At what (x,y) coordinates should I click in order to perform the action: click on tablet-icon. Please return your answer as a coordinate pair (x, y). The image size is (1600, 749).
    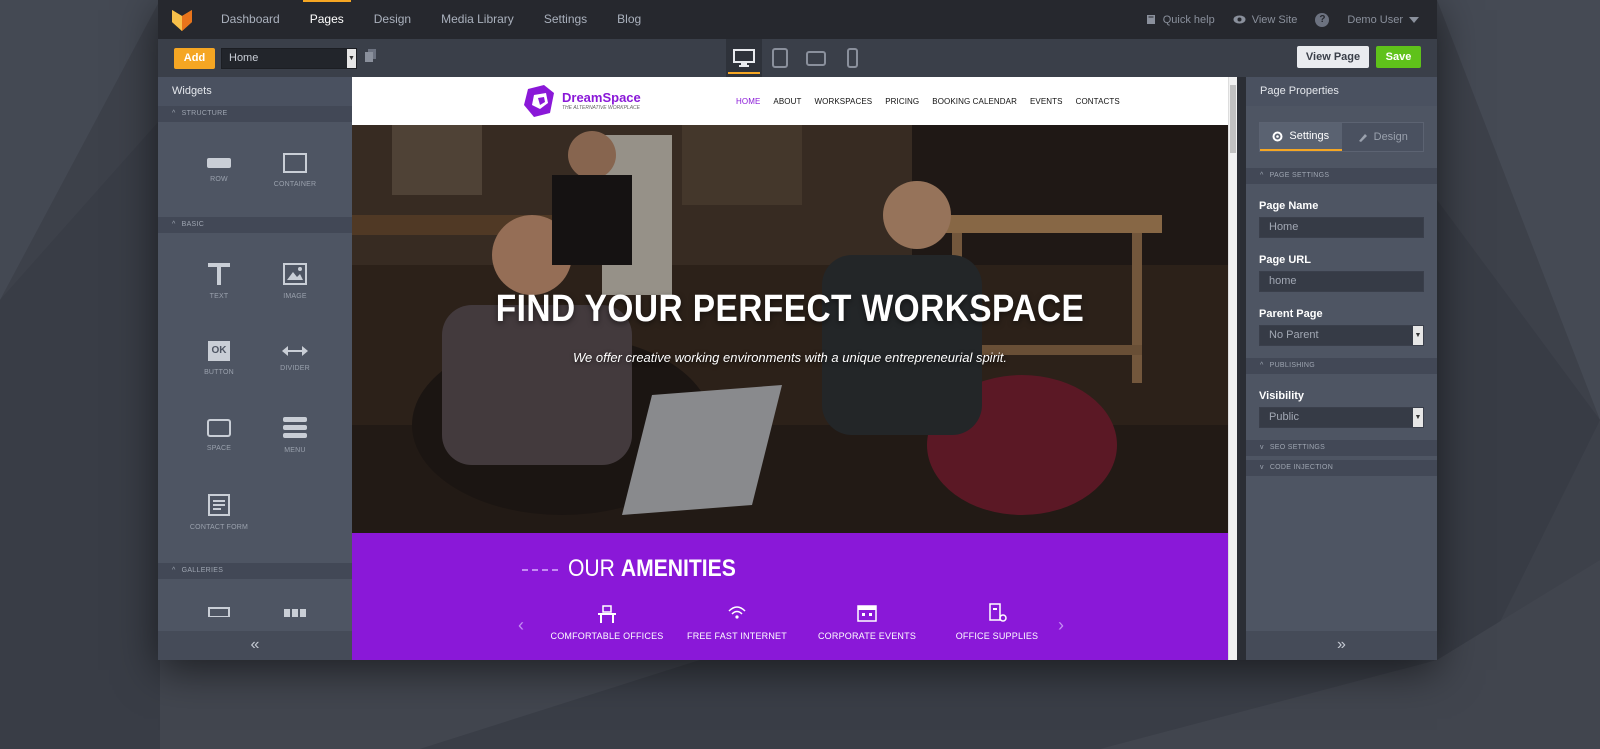
    Looking at the image, I should click on (780, 58).